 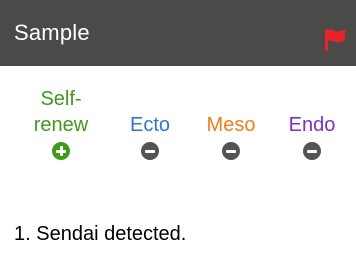 I want to click on marker-meso: Meso, so click(x=231, y=113).